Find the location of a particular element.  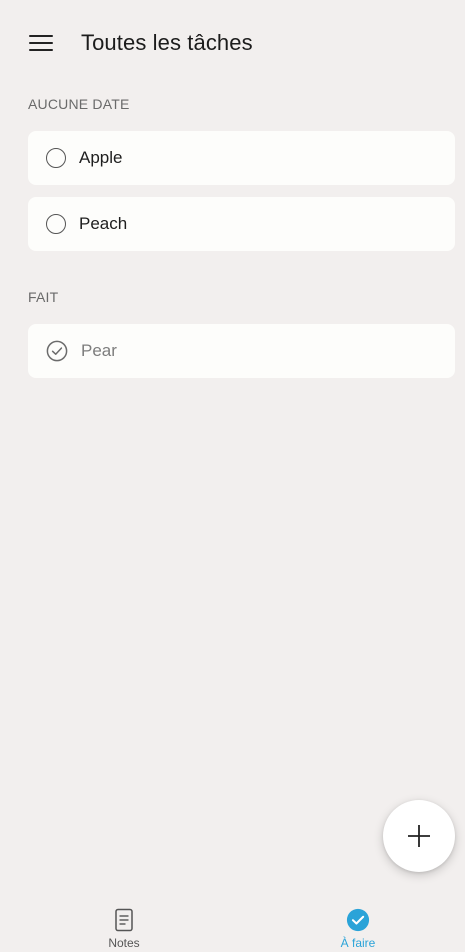

task-item-apple: Apple is located at coordinates (241, 158).